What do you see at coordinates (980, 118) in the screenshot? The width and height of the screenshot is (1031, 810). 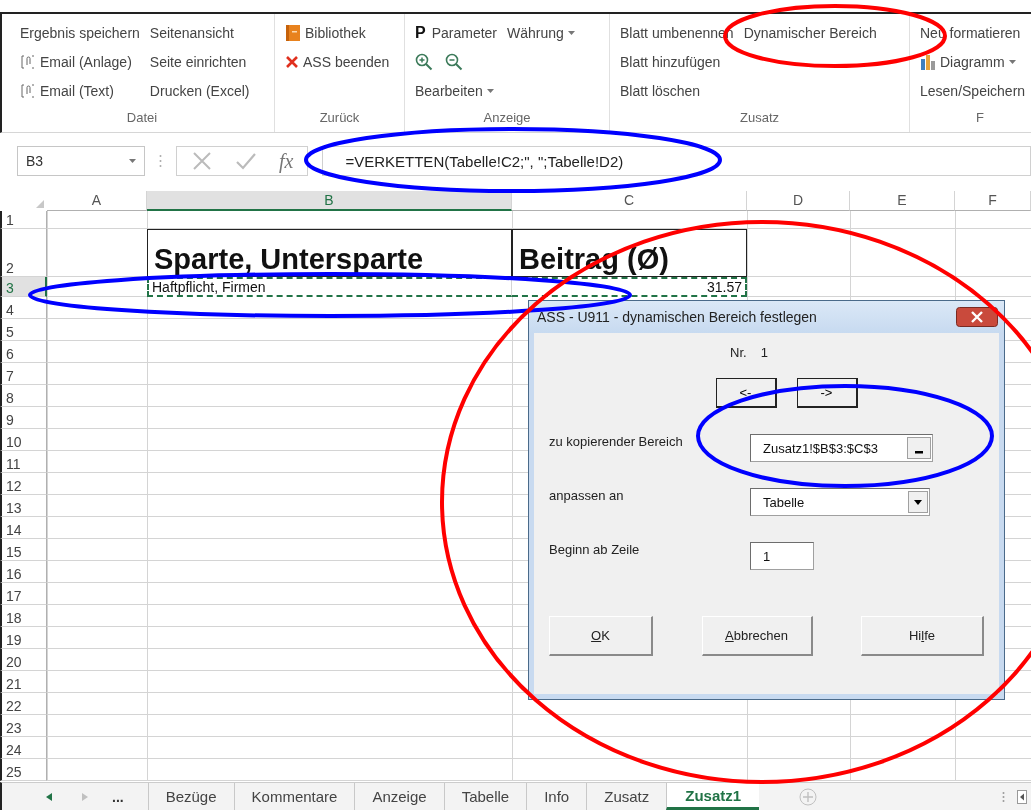 I see `ribbon-group-label: F` at bounding box center [980, 118].